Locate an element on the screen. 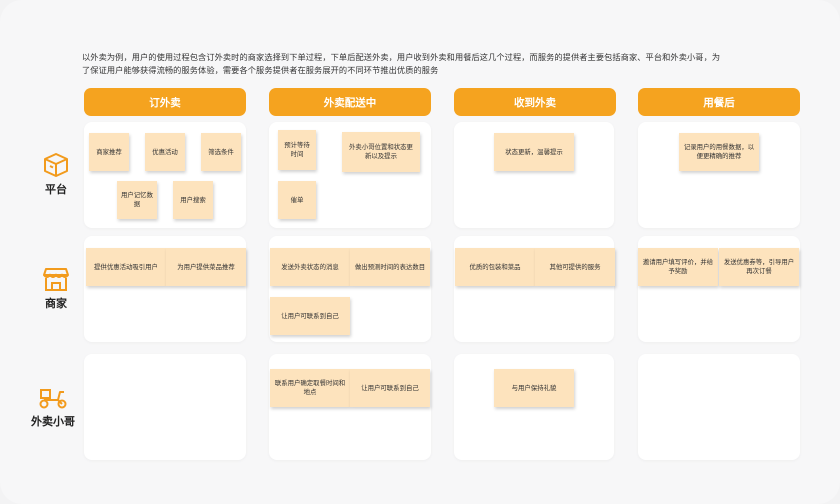 This screenshot has width=840, height=504. sticky-note: 其他可提供的服务 is located at coordinates (575, 267).